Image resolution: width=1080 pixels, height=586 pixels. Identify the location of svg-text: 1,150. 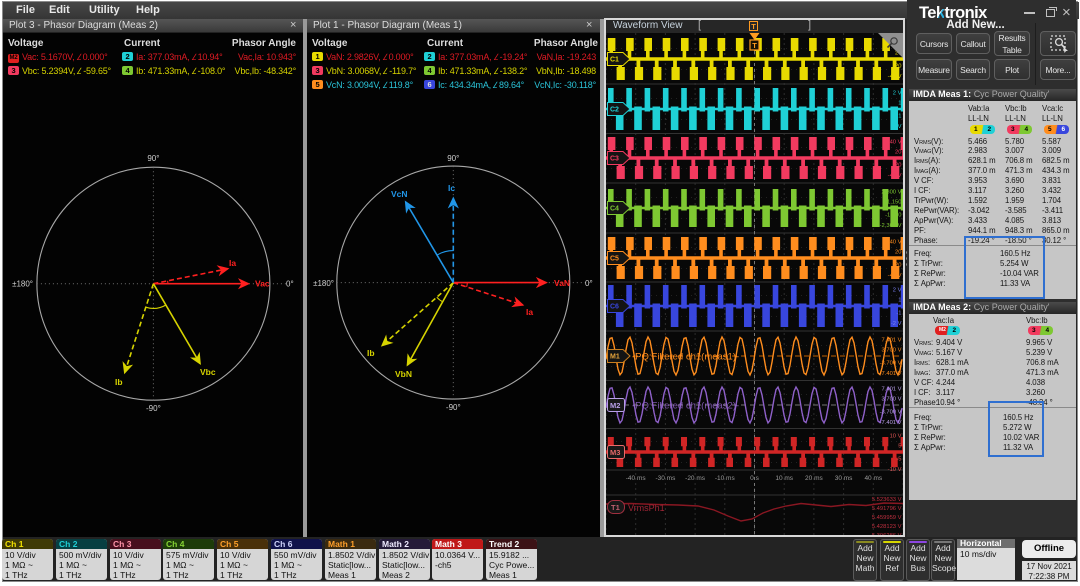
(894, 203).